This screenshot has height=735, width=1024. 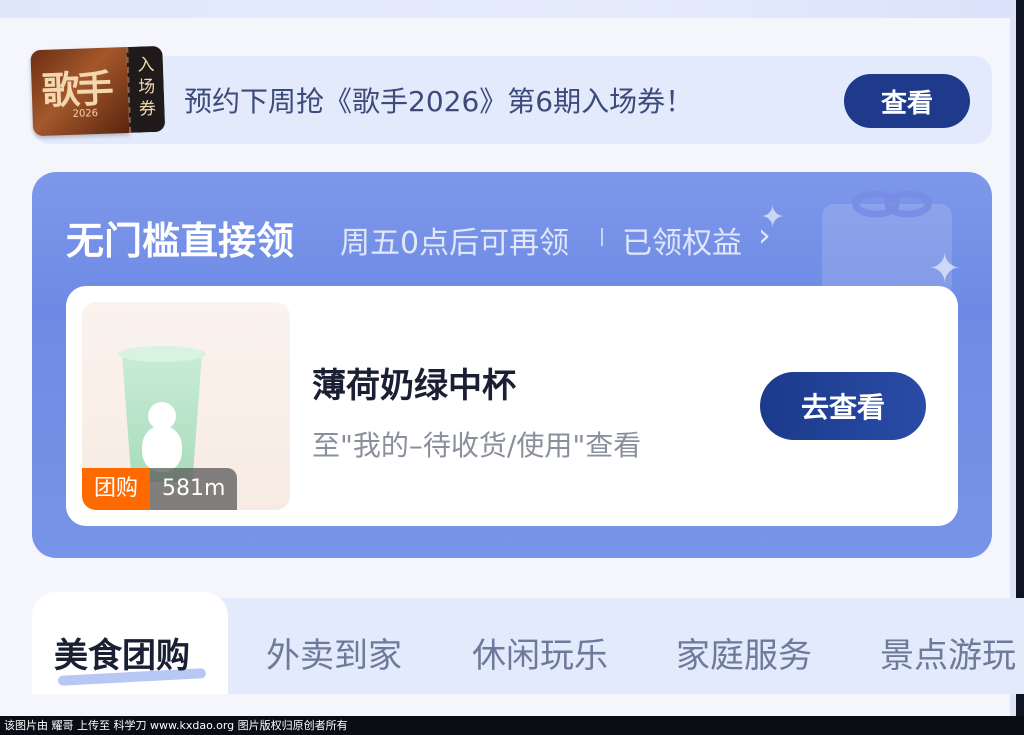 I want to click on chevron-right-icon: ›, so click(x=764, y=235).